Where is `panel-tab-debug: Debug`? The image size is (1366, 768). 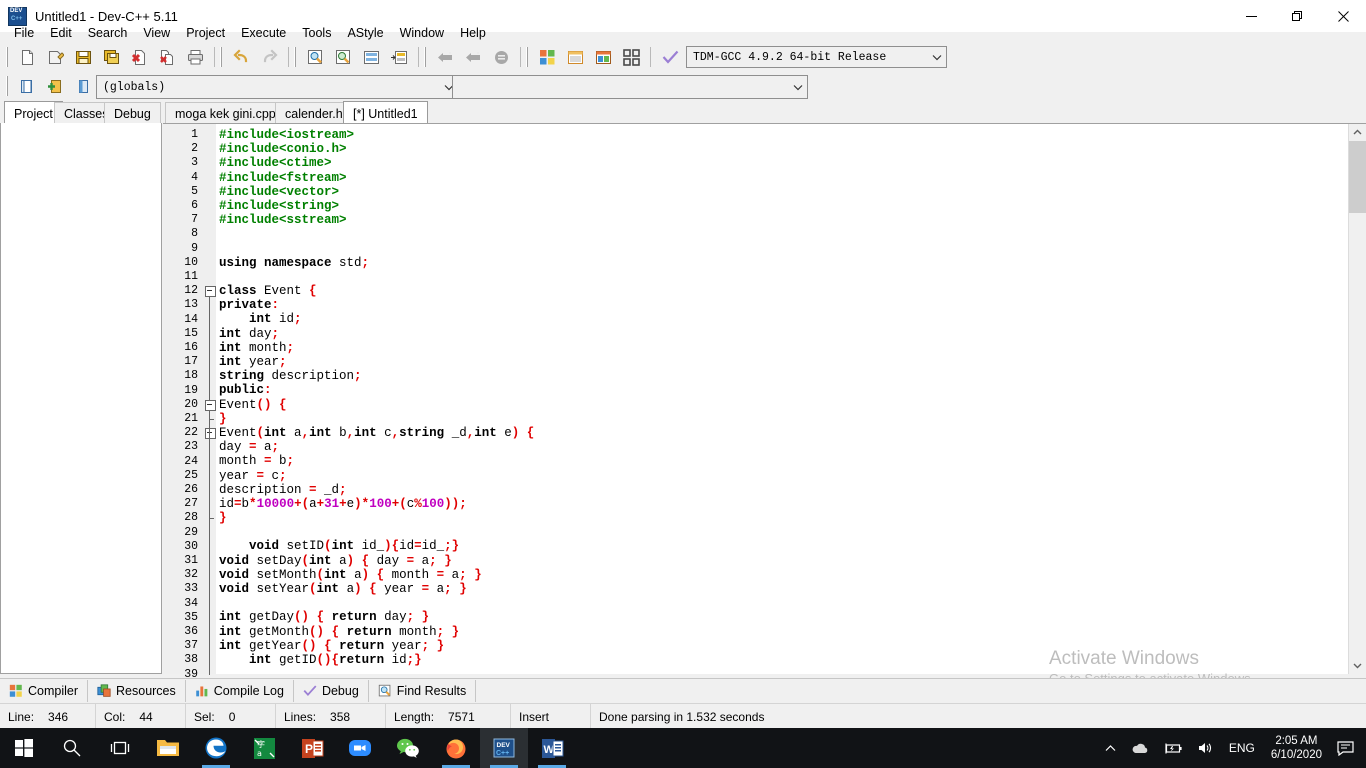
panel-tab-debug: Debug is located at coordinates (132, 113).